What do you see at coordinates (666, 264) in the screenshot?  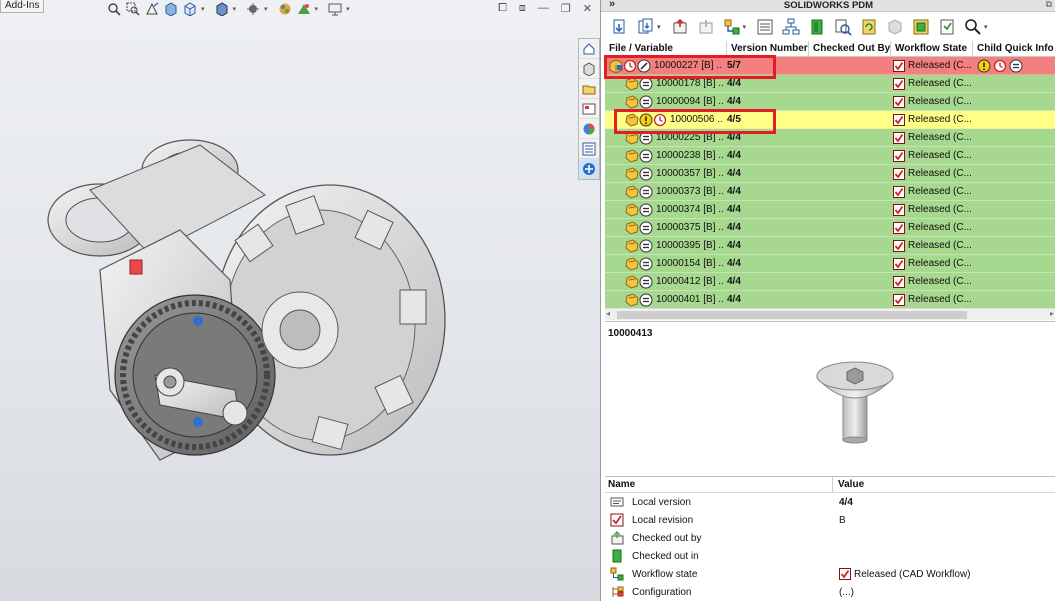 I see `file-cell: 10000154 [B] ..` at bounding box center [666, 264].